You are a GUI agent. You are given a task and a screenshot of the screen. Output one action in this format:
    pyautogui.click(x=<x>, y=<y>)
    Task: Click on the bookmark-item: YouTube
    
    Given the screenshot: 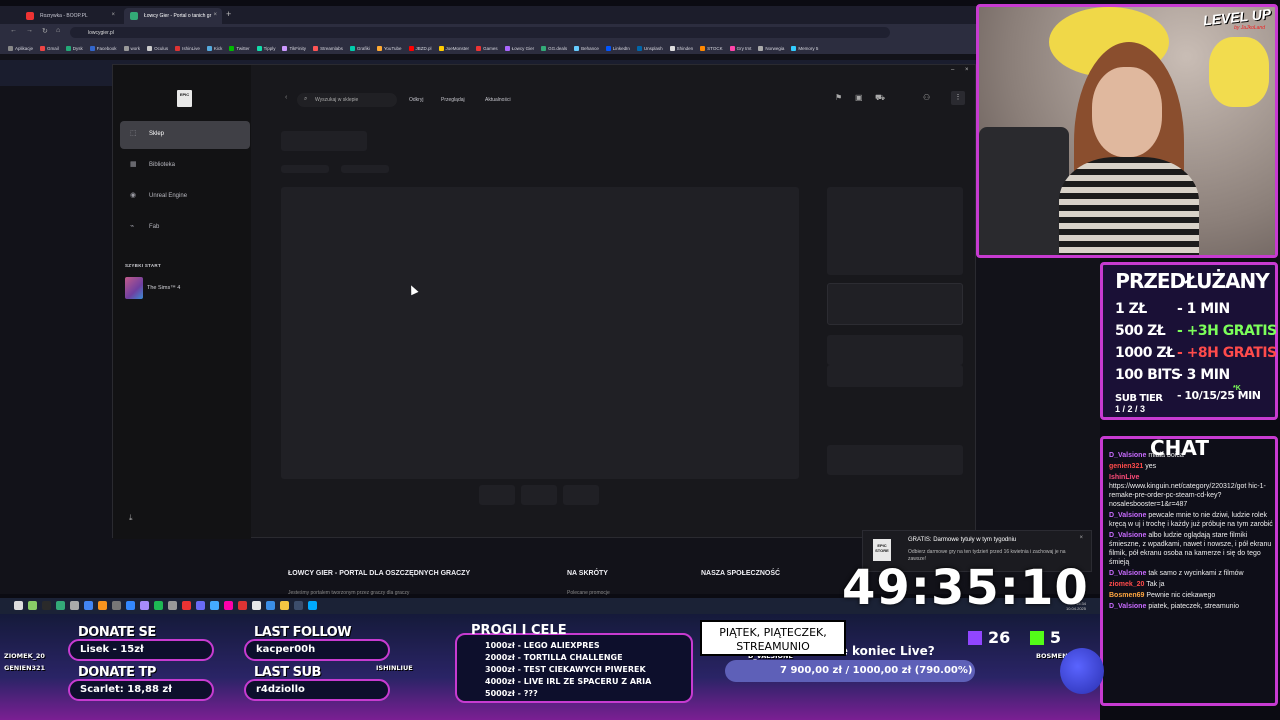 What is the action you would take?
    pyautogui.click(x=389, y=48)
    